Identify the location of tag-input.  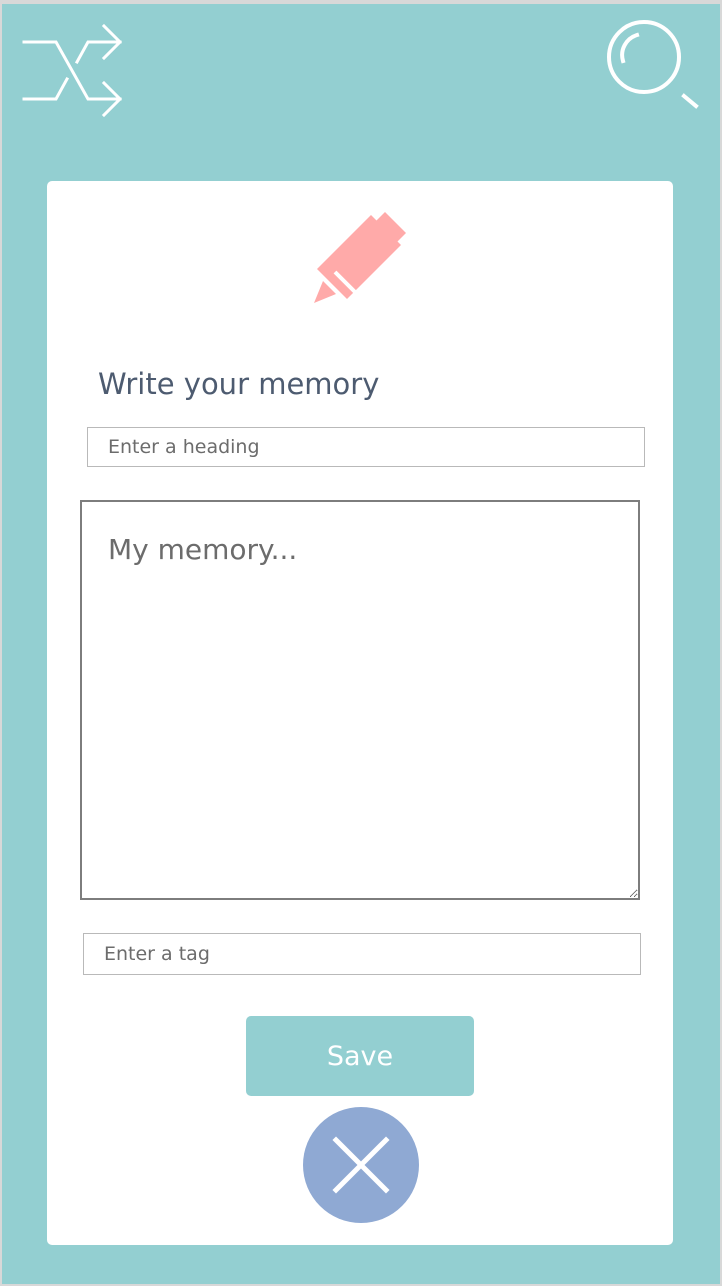
(362, 954).